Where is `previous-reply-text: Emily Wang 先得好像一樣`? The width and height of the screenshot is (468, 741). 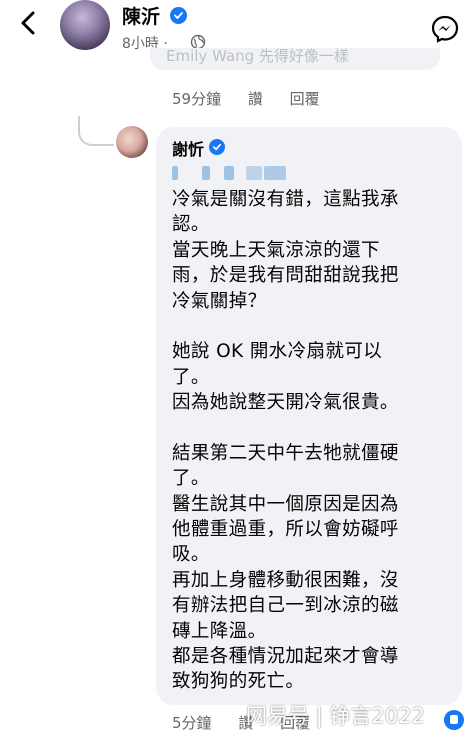 previous-reply-text: Emily Wang 先得好像一樣 is located at coordinates (257, 56).